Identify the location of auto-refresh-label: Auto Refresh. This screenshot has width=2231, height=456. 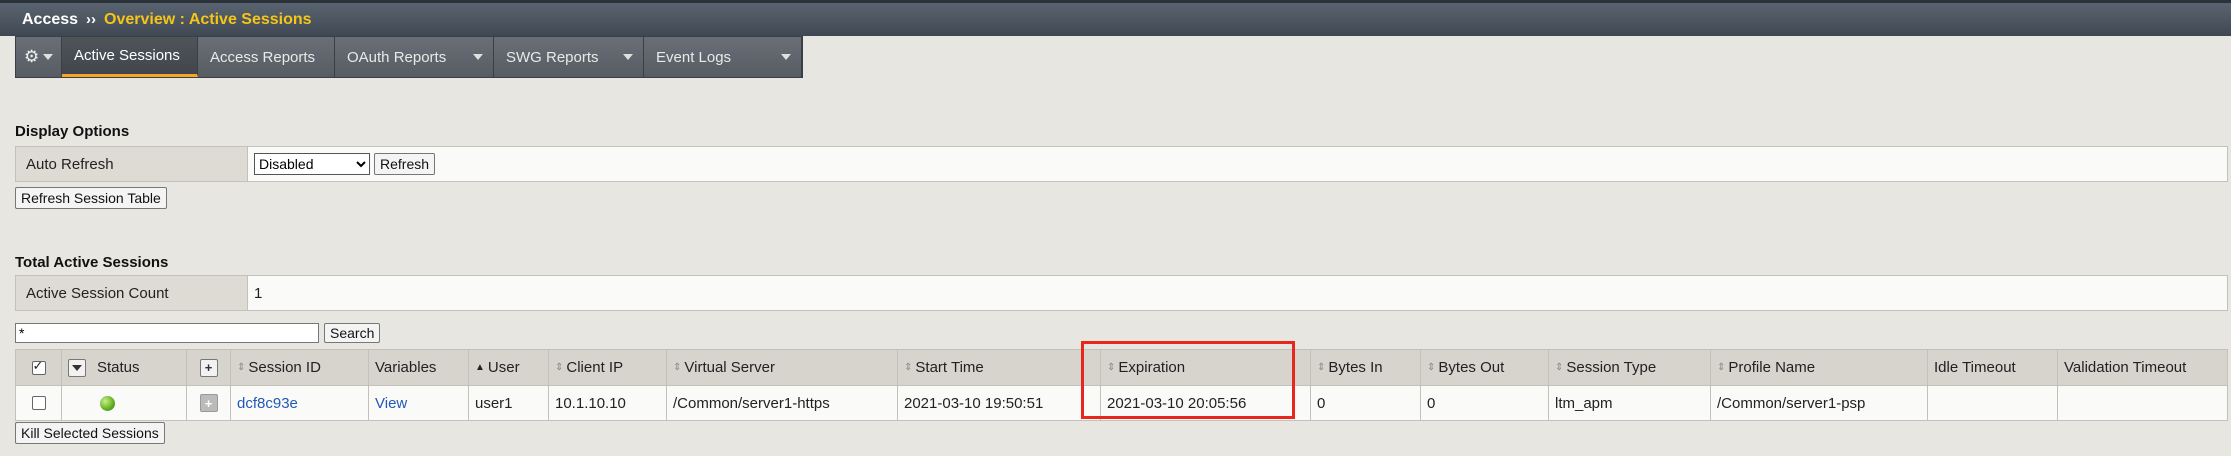
(132, 164).